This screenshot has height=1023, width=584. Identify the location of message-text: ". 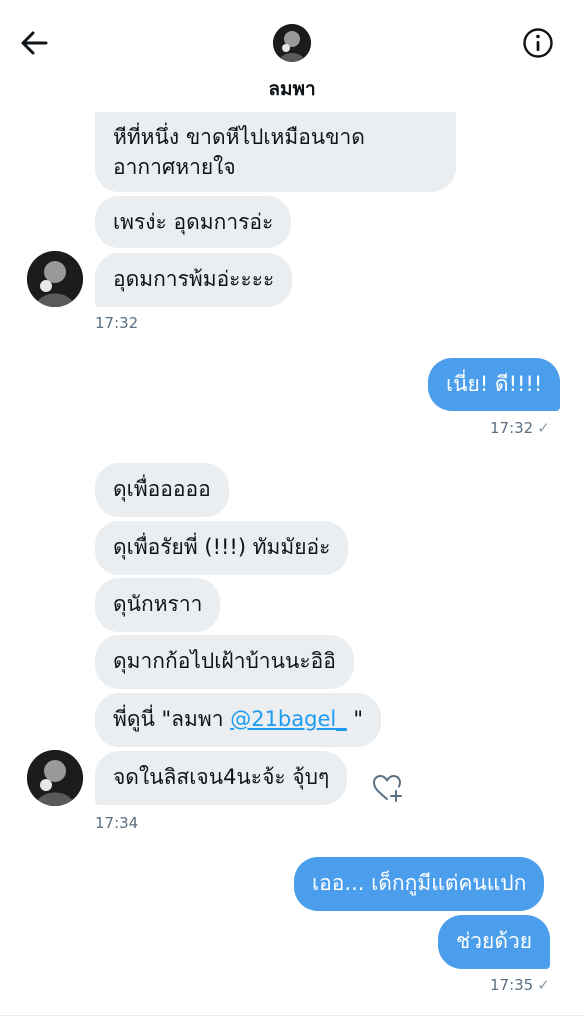
(355, 719).